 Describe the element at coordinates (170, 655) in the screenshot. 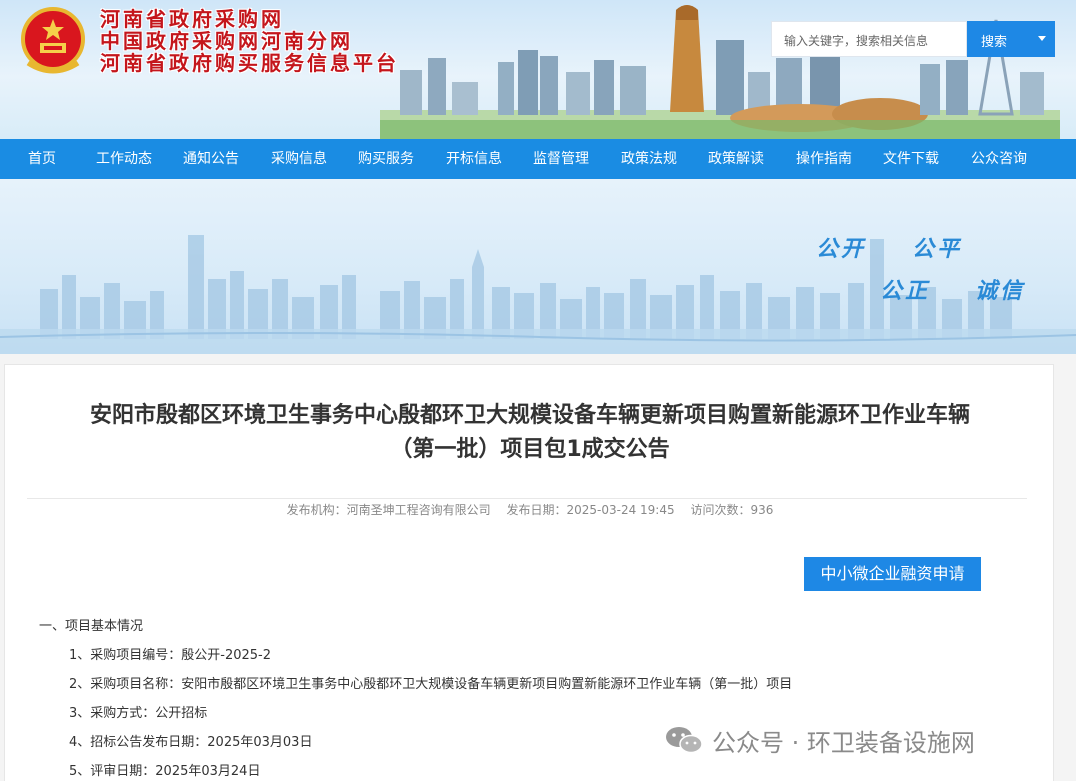

I see `list-item: 1、采购项目编号：殷公开-2025-2` at that location.